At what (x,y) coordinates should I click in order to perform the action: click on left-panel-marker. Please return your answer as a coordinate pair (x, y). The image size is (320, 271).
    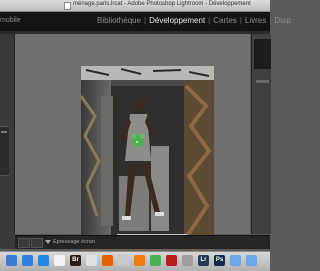
    Looking at the image, I should click on (4, 132).